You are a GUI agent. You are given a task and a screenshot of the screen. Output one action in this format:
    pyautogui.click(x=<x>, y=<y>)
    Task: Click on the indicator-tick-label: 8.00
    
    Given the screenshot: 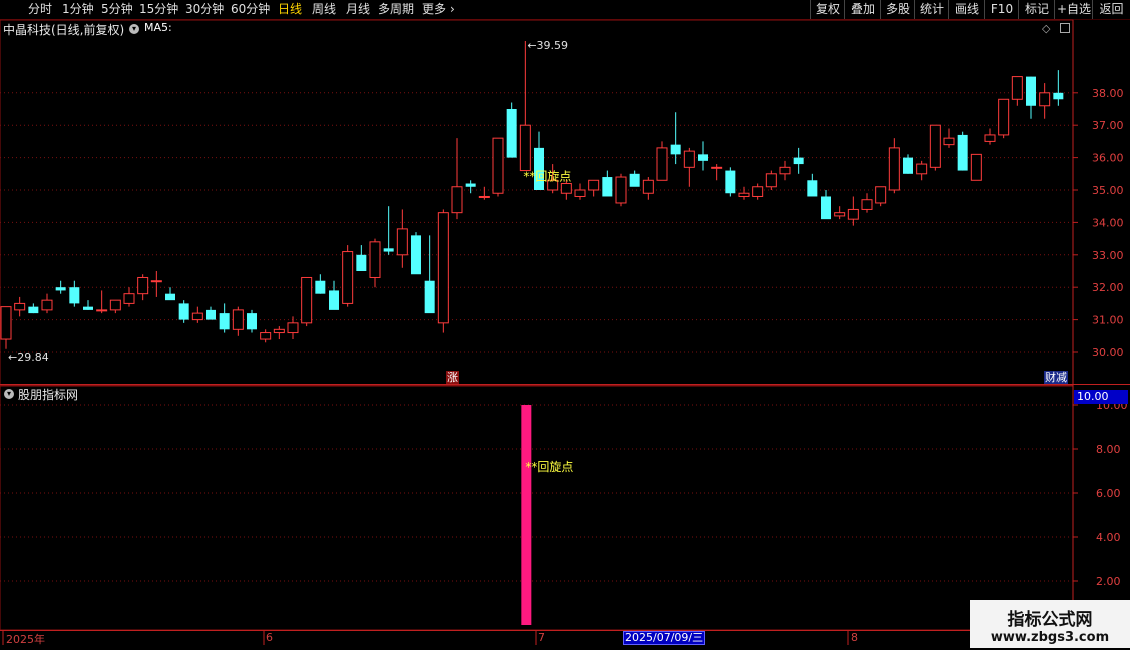 What is the action you would take?
    pyautogui.click(x=1108, y=449)
    